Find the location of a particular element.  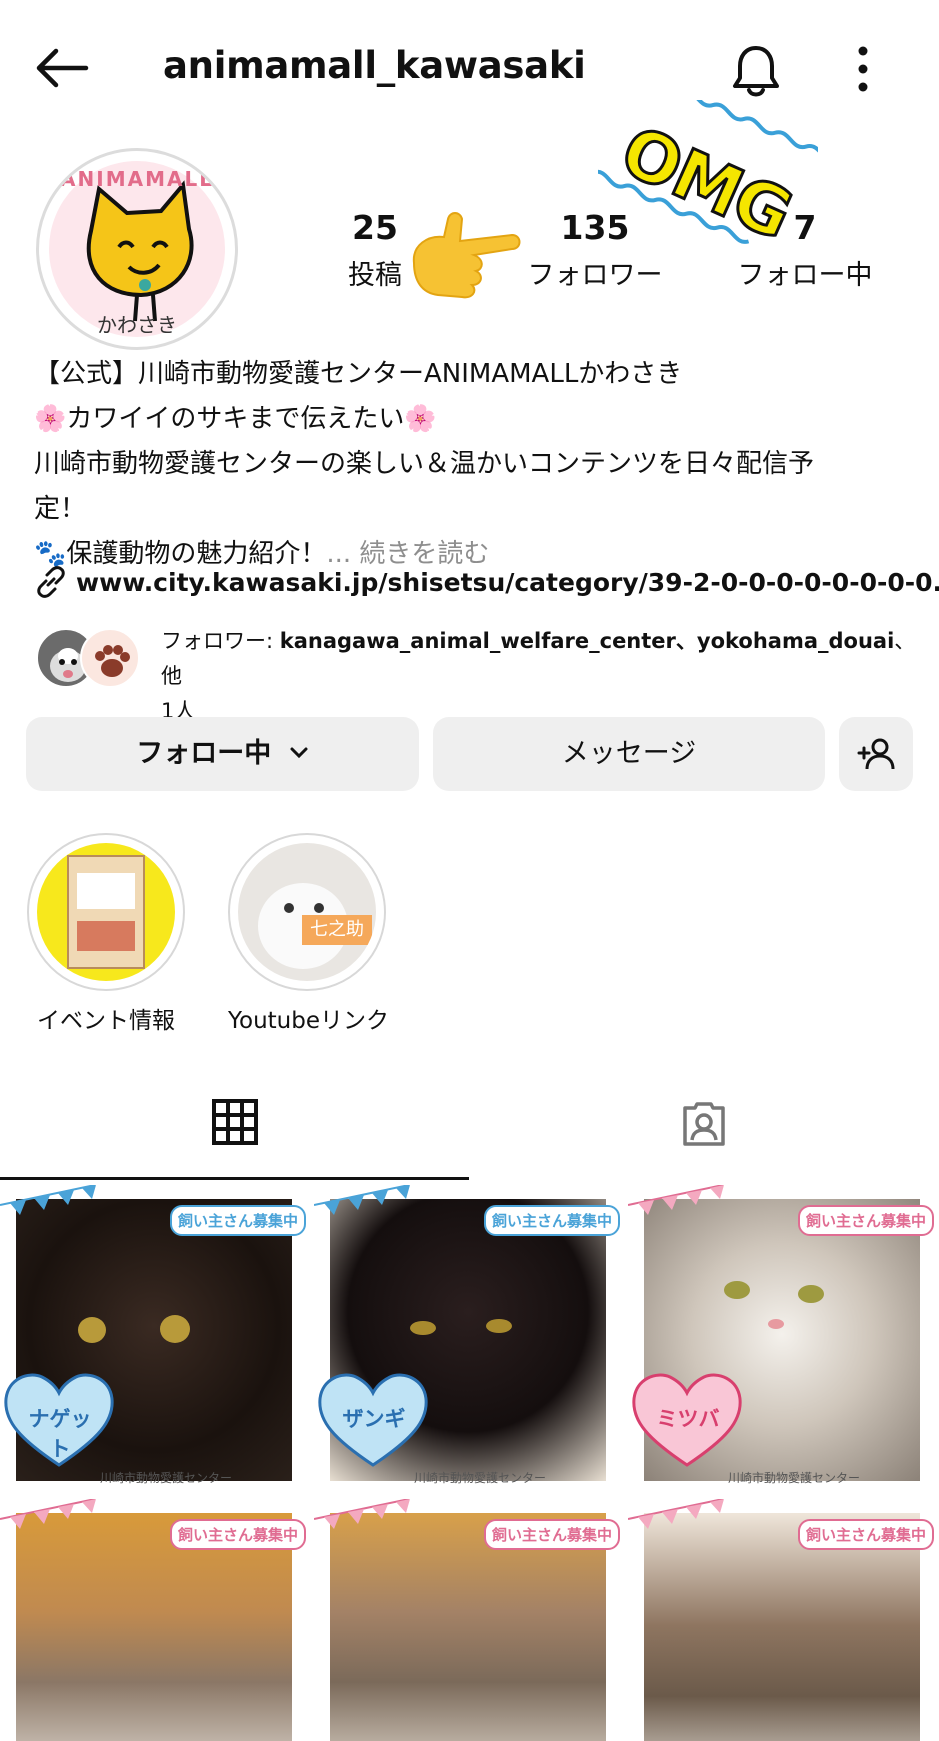

highlight-ring is located at coordinates (106, 912).